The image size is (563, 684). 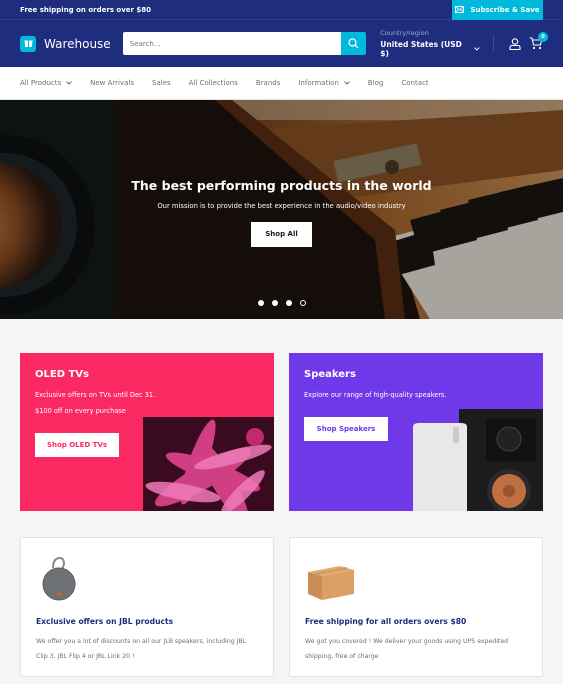 What do you see at coordinates (80, 411) in the screenshot?
I see `promo-text: $100 off on every purchase` at bounding box center [80, 411].